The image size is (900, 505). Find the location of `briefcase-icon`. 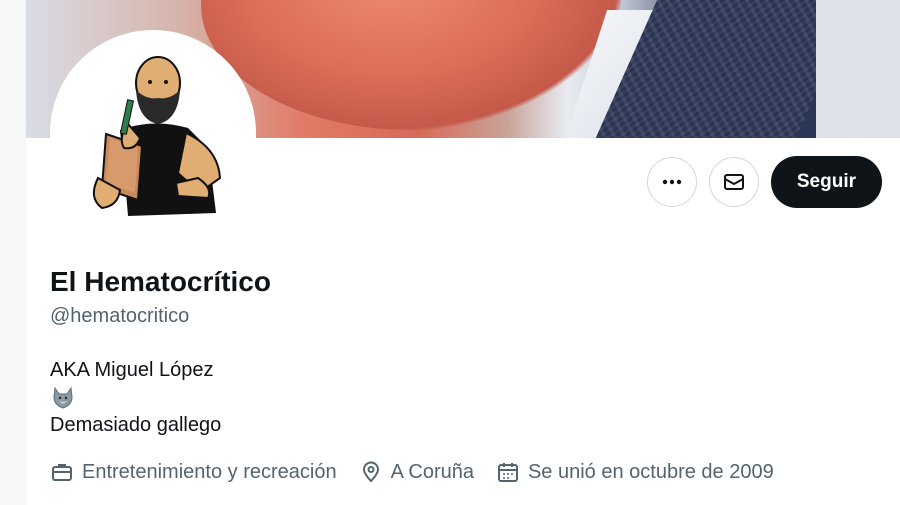

briefcase-icon is located at coordinates (62, 472).